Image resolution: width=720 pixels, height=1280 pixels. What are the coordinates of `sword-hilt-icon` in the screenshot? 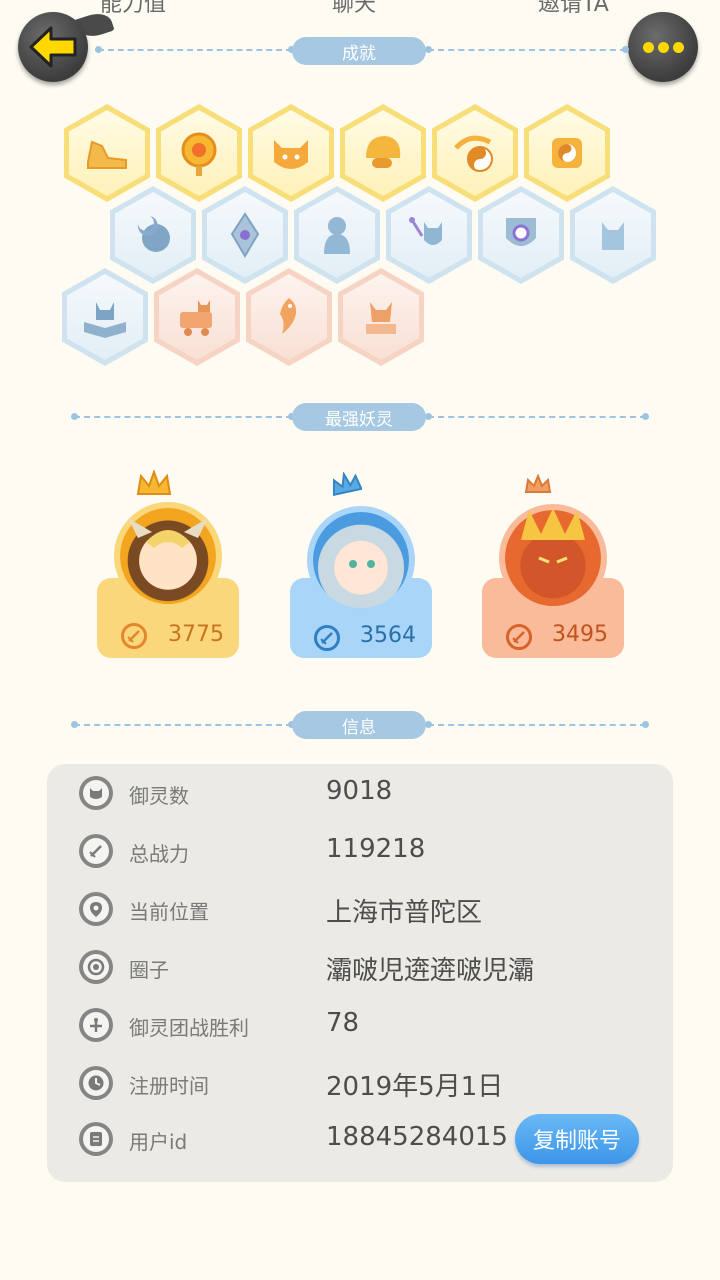 It's located at (96, 1025).